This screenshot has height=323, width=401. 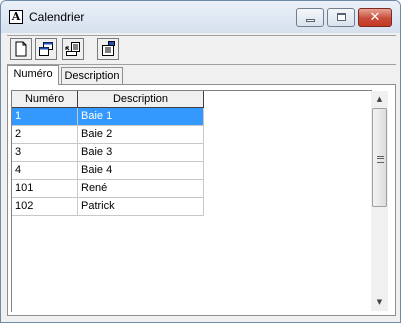 I want to click on new-button, so click(x=21, y=49).